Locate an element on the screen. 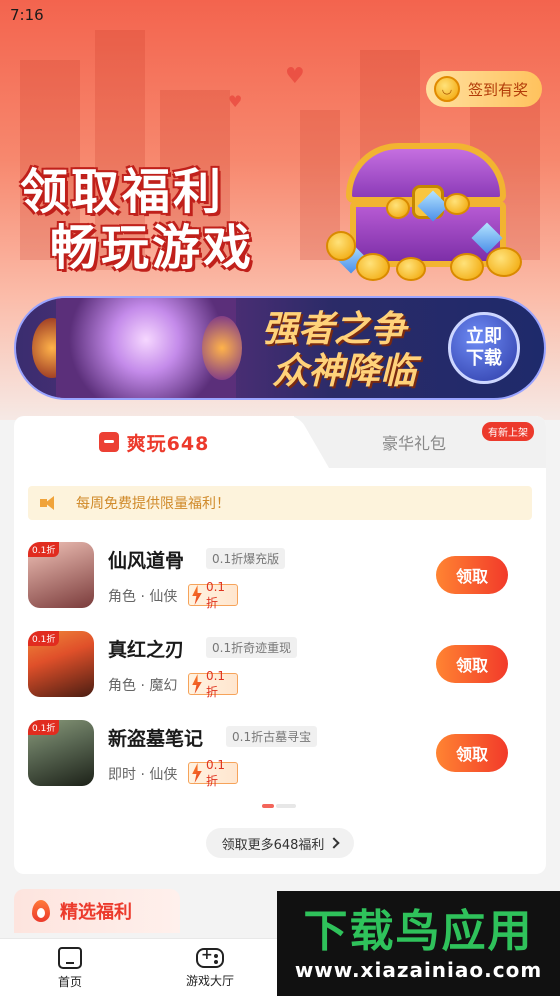 This screenshot has width=560, height=996. indicator-dot-active is located at coordinates (268, 806).